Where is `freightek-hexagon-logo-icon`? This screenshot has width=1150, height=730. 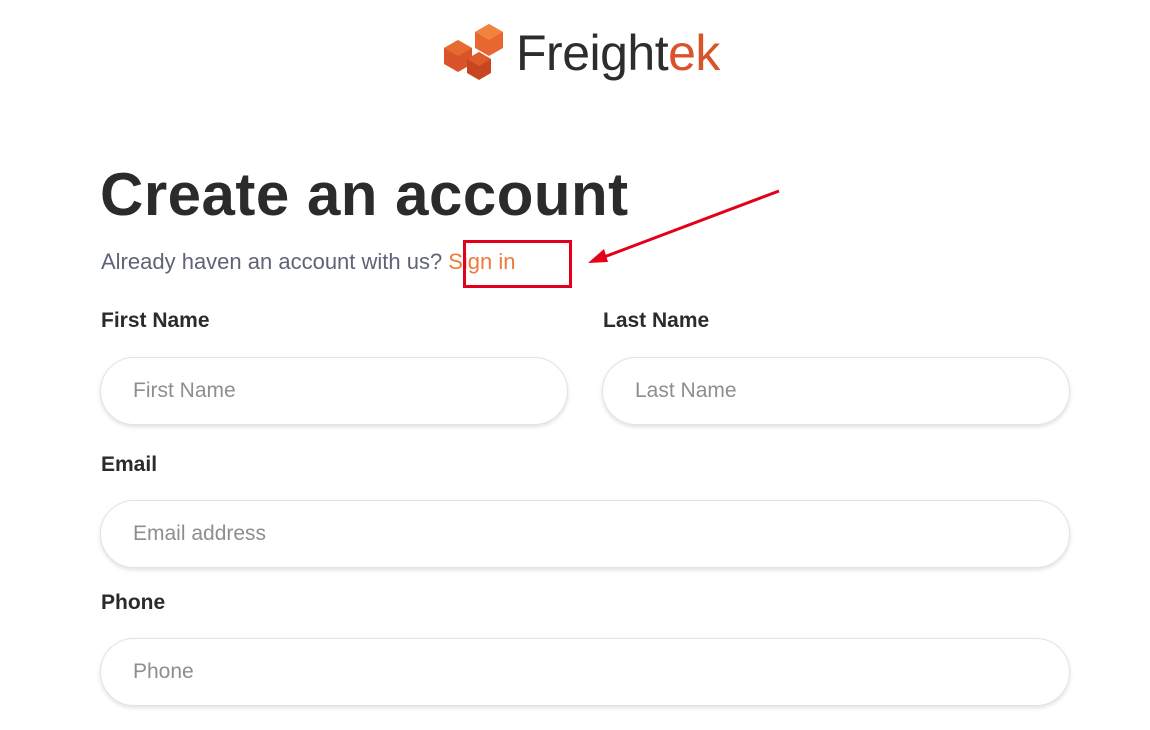
freightek-hexagon-logo-icon is located at coordinates (473, 52).